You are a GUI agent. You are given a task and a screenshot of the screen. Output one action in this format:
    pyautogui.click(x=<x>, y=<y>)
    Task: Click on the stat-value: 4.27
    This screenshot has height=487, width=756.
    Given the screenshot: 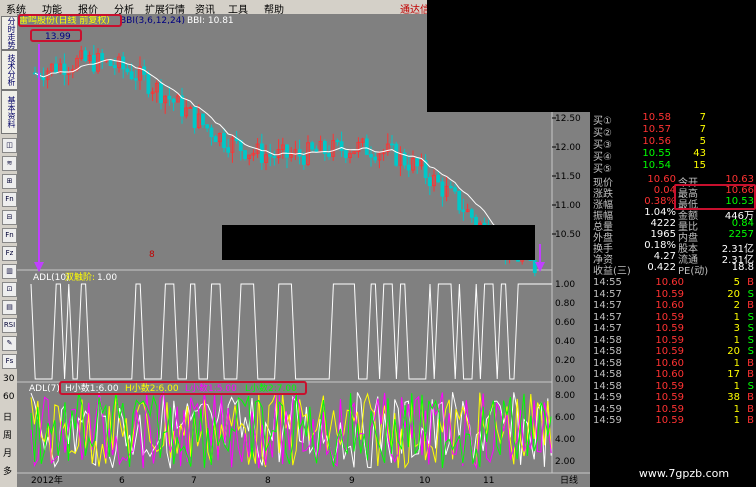 What is the action you would take?
    pyautogui.click(x=664, y=256)
    